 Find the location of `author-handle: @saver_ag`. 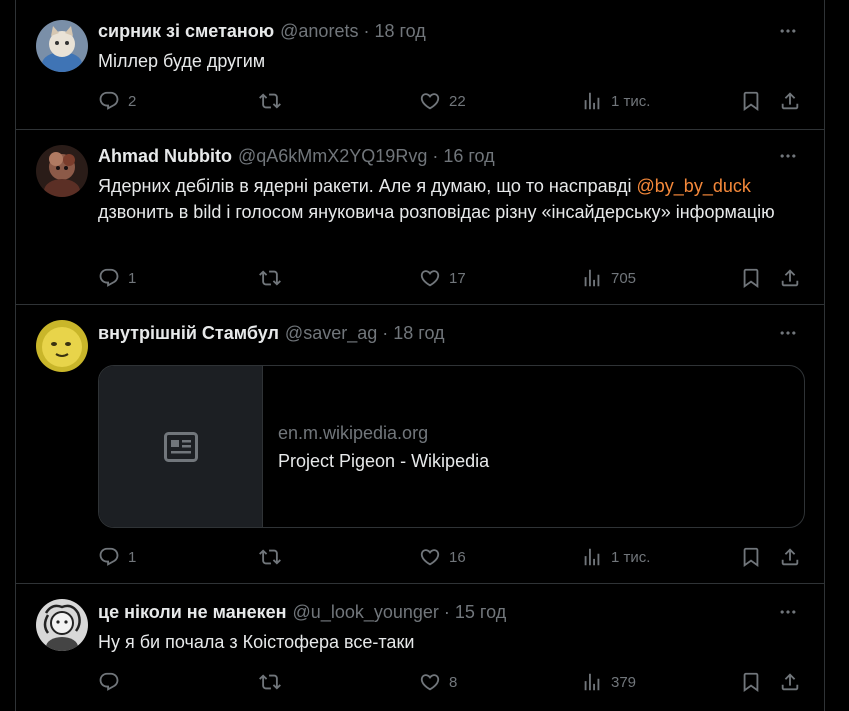

author-handle: @saver_ag is located at coordinates (331, 333).